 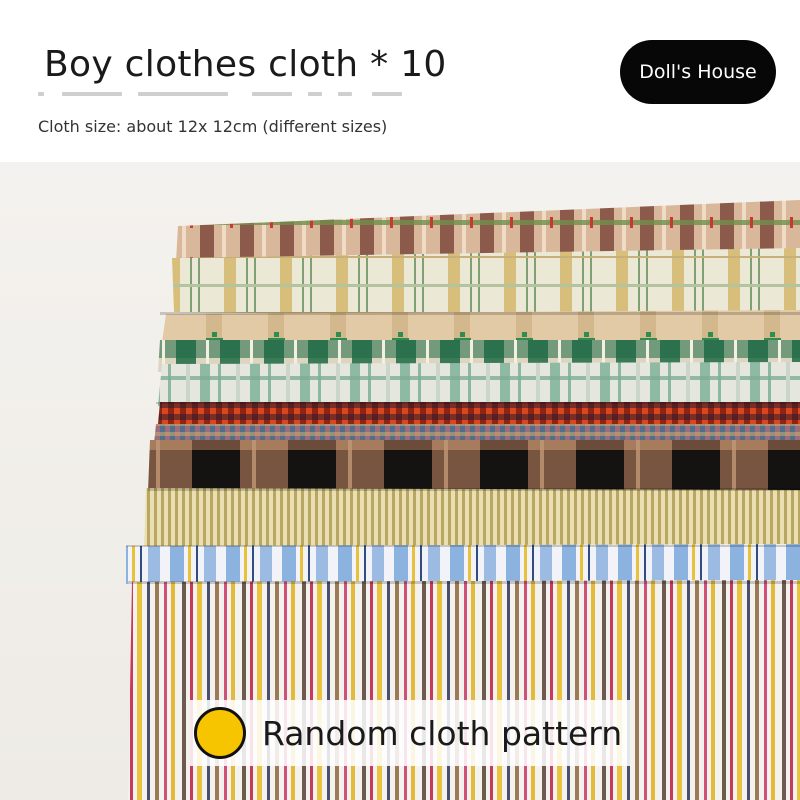 I want to click on caption-label: Random cloth pattern, so click(x=442, y=733).